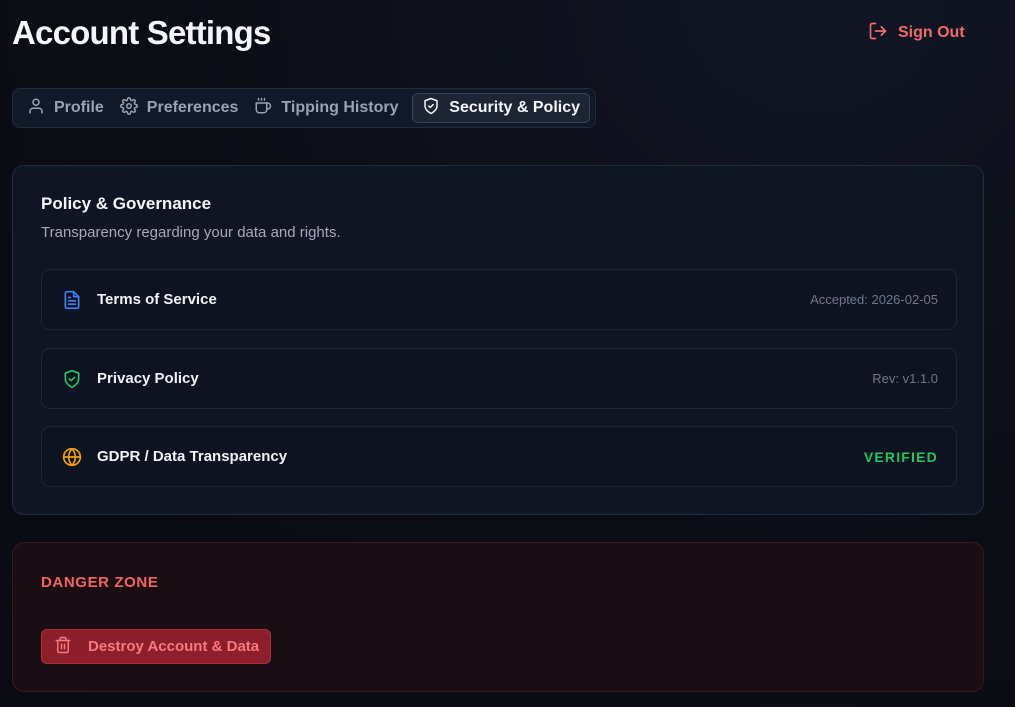 Image resolution: width=1015 pixels, height=707 pixels. What do you see at coordinates (100, 582) in the screenshot?
I see `danger-zone-title: DANGER ZONE` at bounding box center [100, 582].